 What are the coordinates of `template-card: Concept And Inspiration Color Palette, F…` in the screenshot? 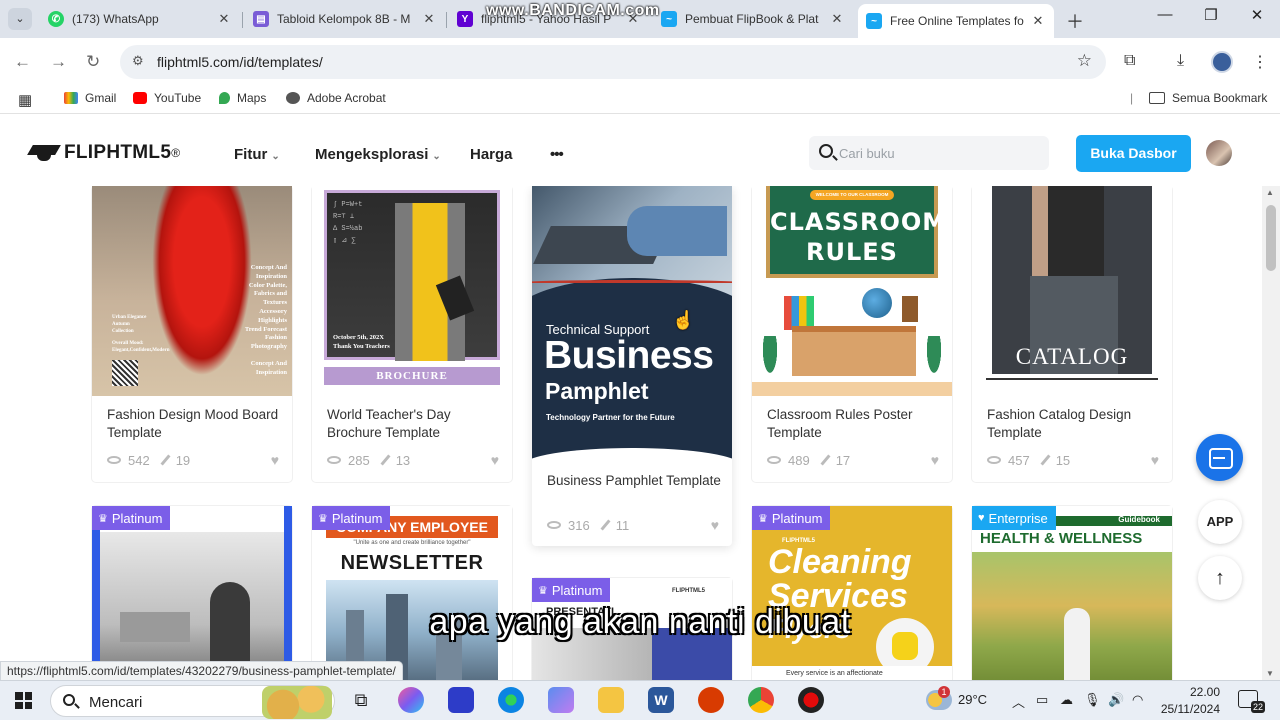 It's located at (192, 334).